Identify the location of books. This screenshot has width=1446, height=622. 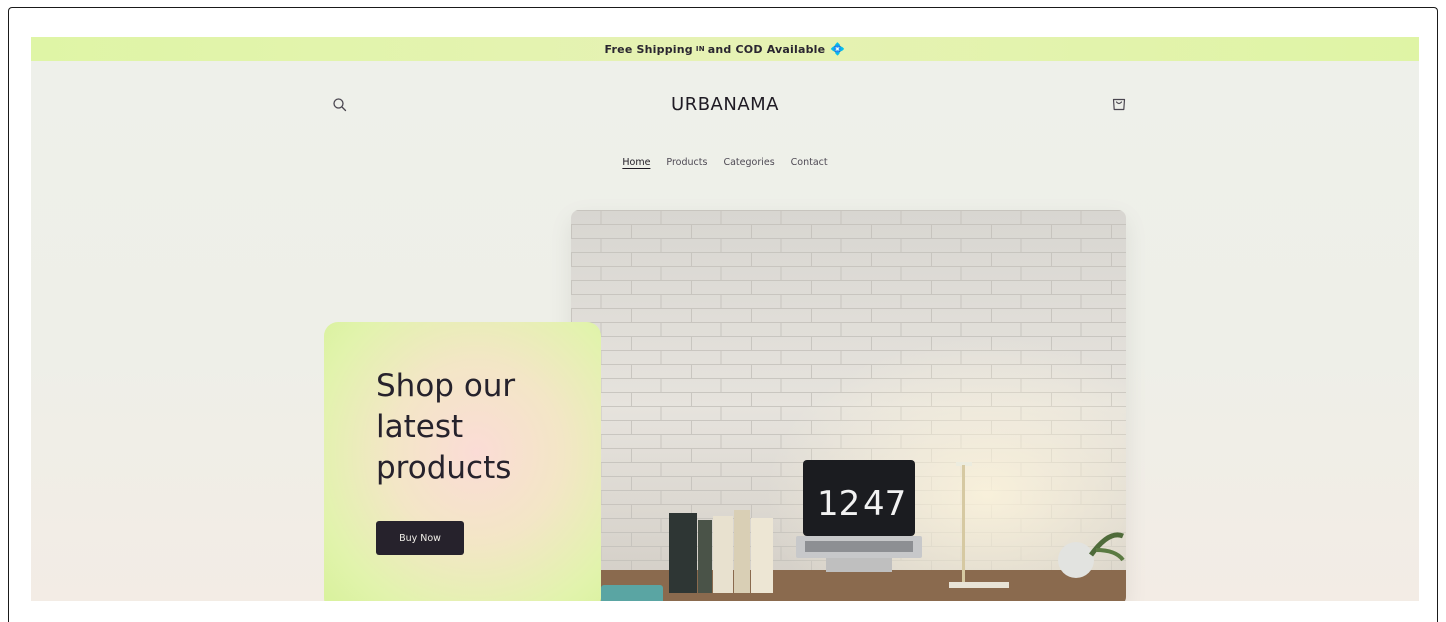
(721, 551).